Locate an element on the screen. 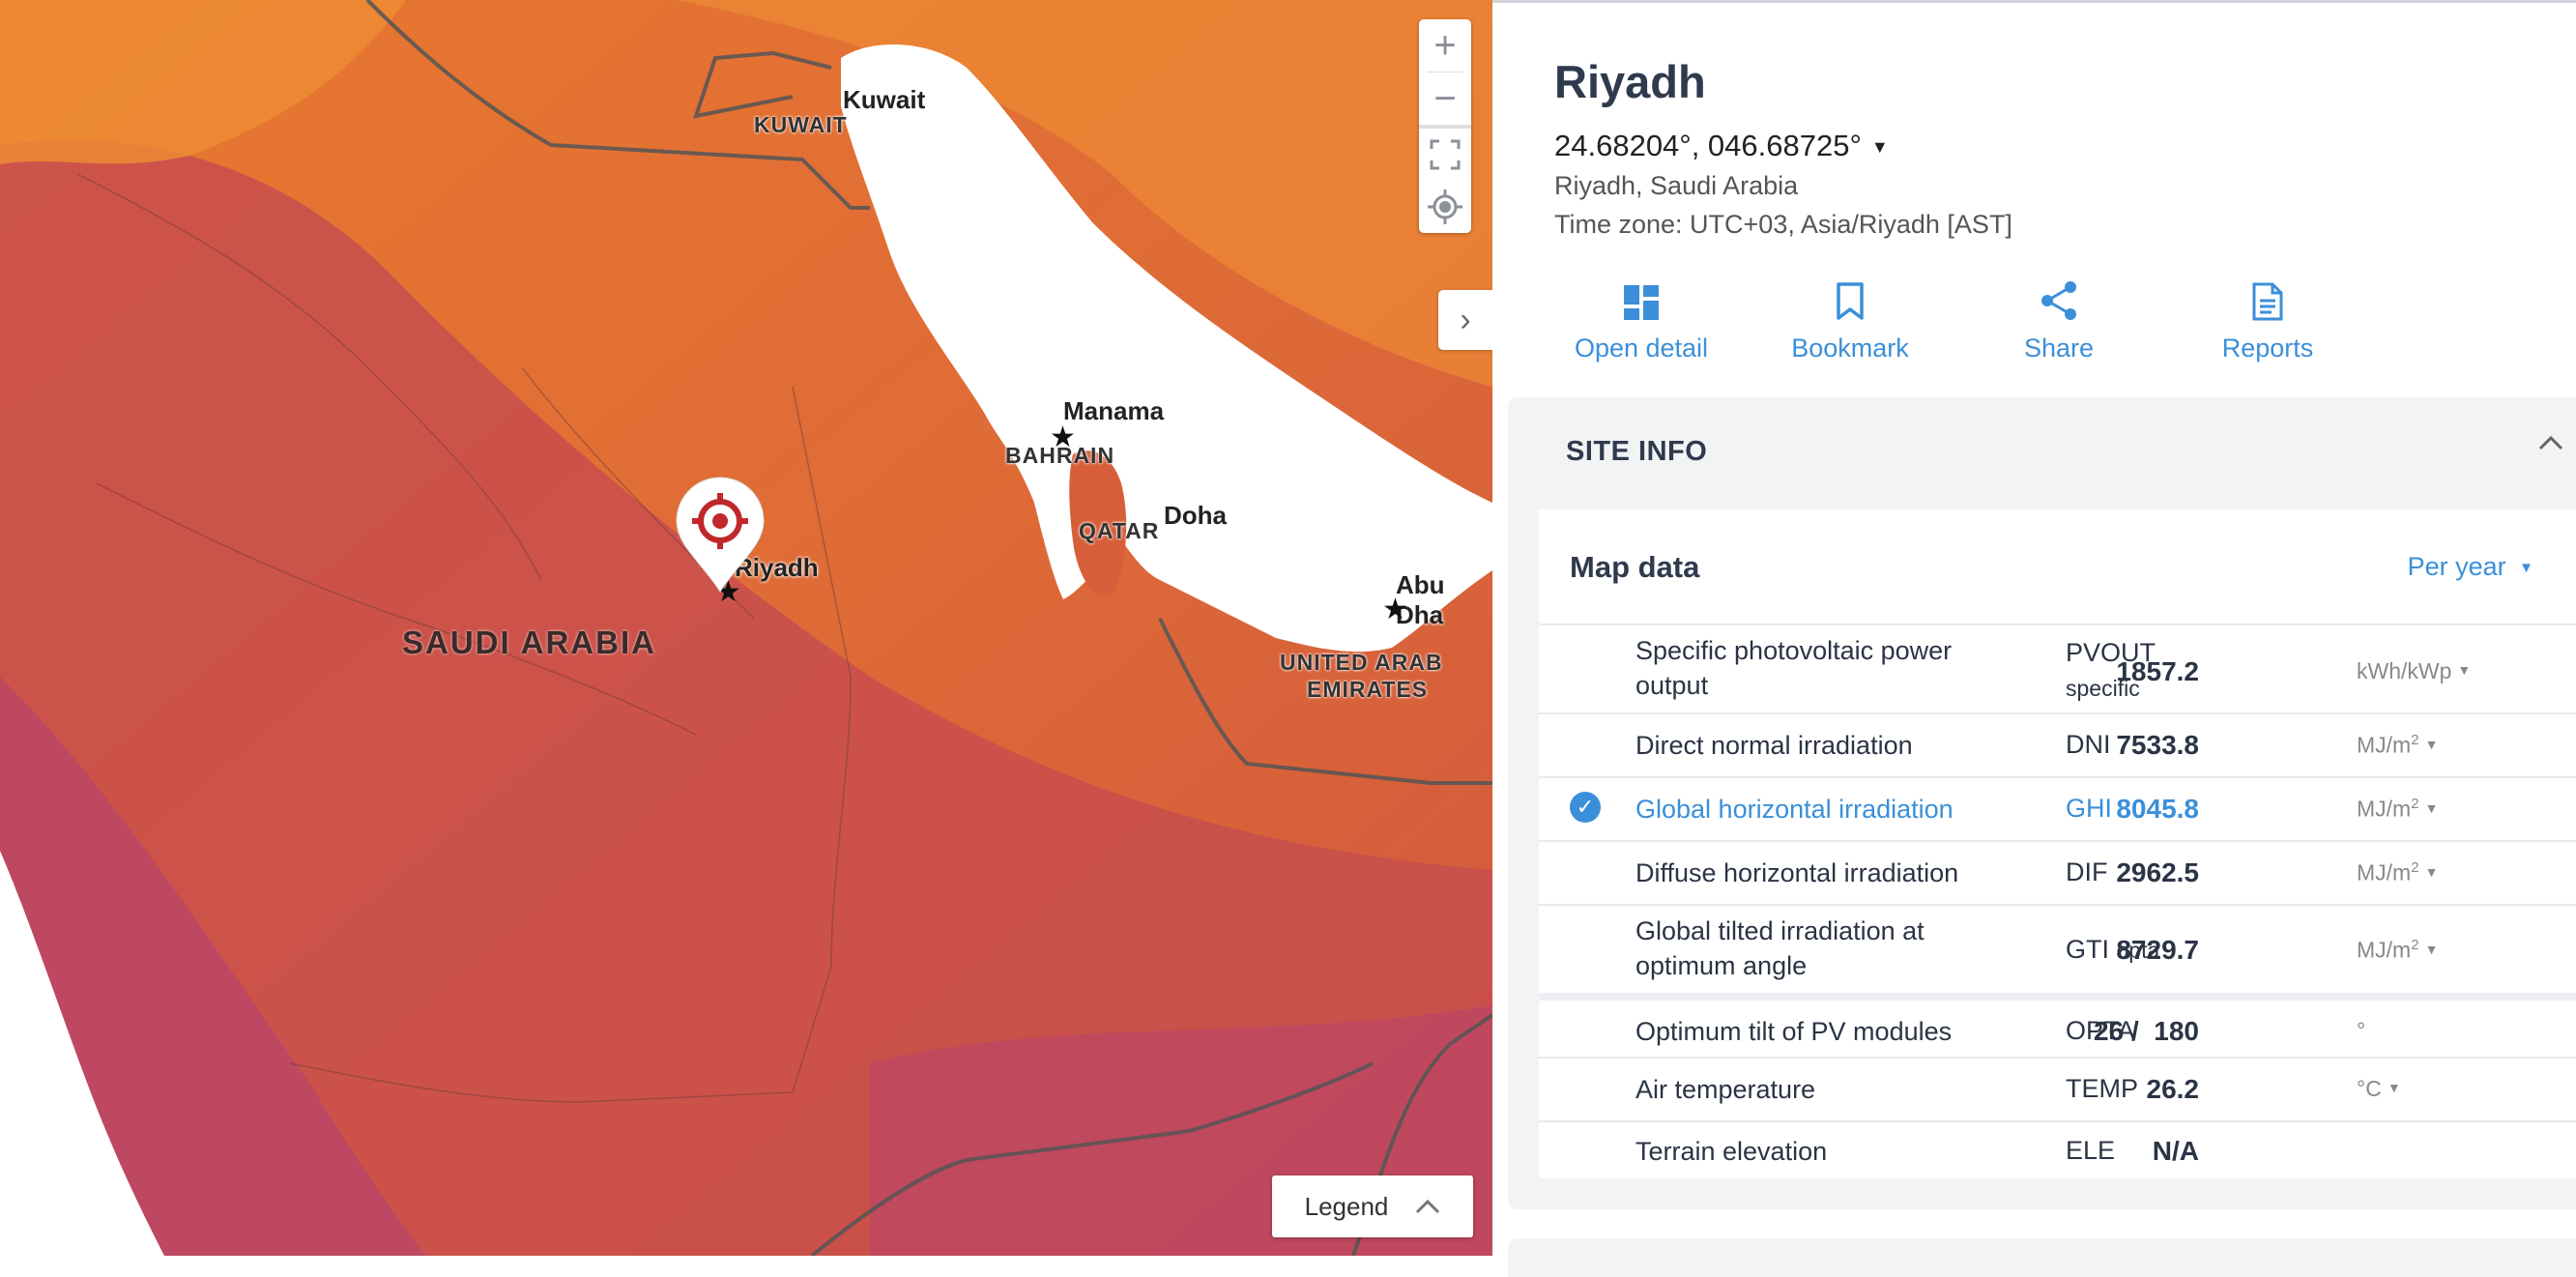 This screenshot has height=1277, width=2576. map-label-manama: Manama is located at coordinates (1114, 410).